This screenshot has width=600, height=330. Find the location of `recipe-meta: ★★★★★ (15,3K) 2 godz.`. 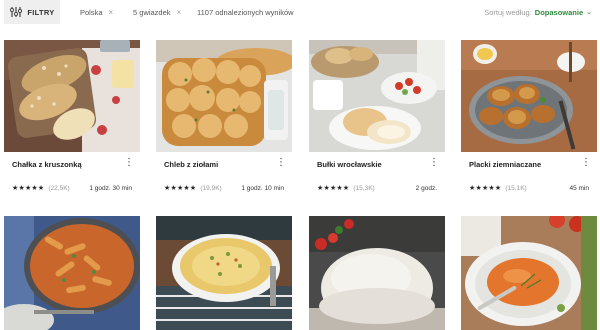

recipe-meta: ★★★★★ (15,3K) 2 godz. is located at coordinates (377, 188).